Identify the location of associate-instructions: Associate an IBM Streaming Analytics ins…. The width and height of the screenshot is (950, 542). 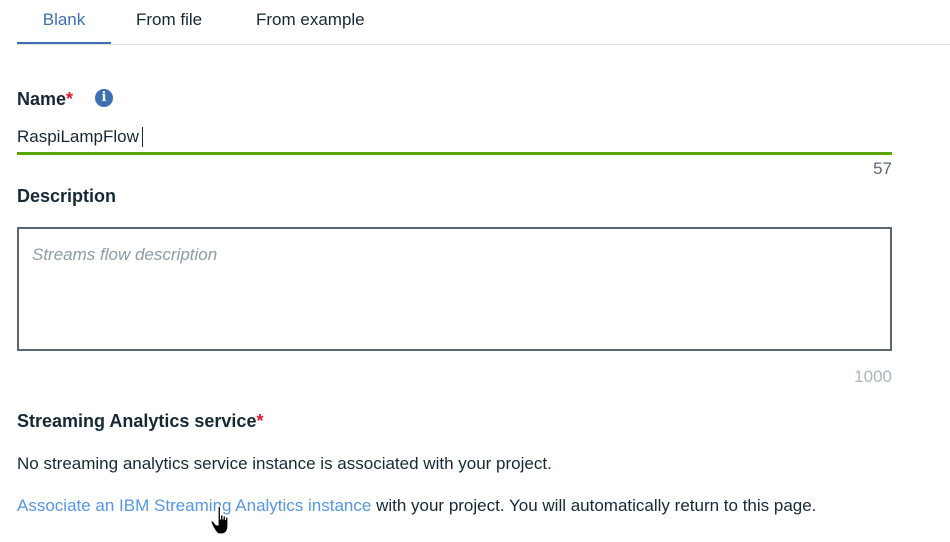
(416, 506).